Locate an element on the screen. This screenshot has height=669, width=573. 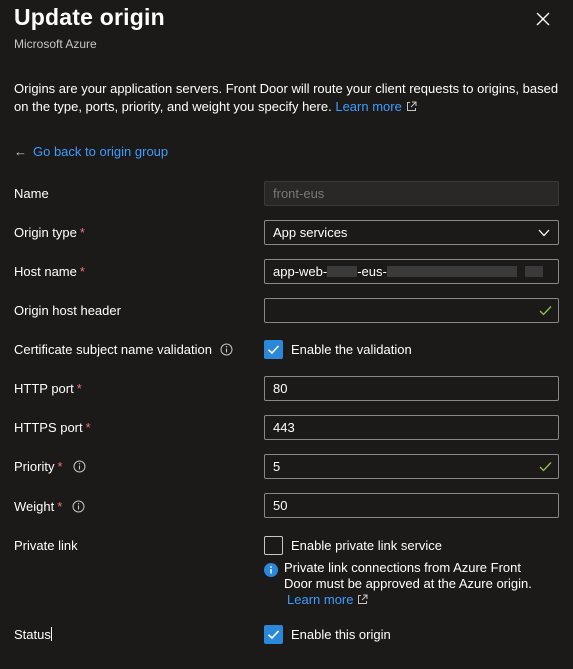
status-label-text: Status is located at coordinates (32, 634).